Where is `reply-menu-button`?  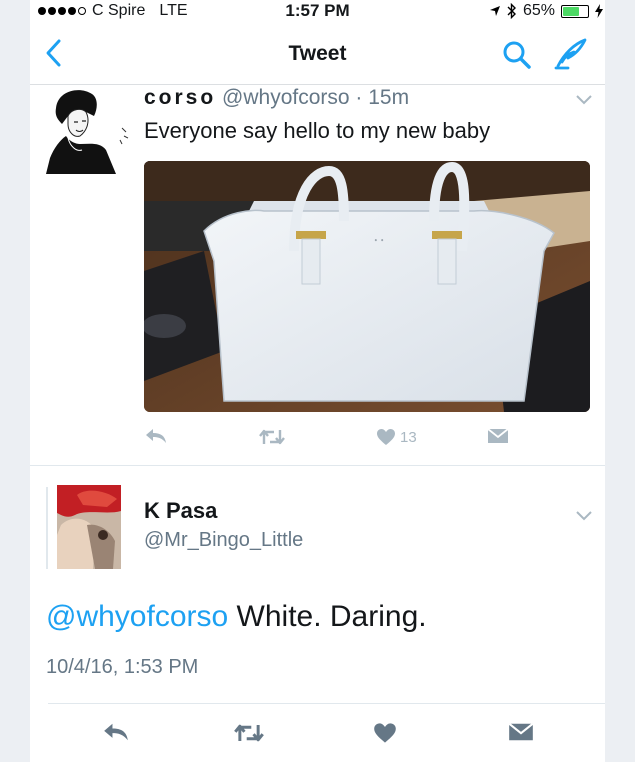
reply-menu-button is located at coordinates (584, 517).